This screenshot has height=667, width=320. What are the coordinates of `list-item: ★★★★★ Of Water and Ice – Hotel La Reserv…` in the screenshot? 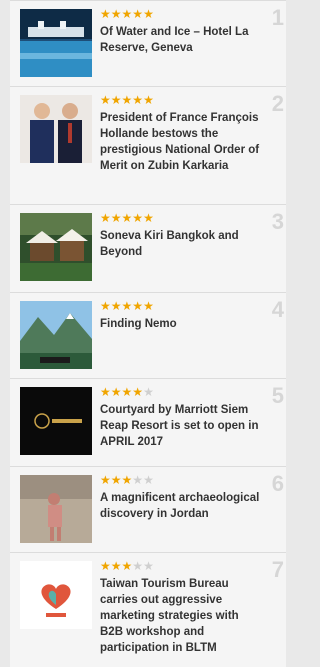 It's located at (148, 43).